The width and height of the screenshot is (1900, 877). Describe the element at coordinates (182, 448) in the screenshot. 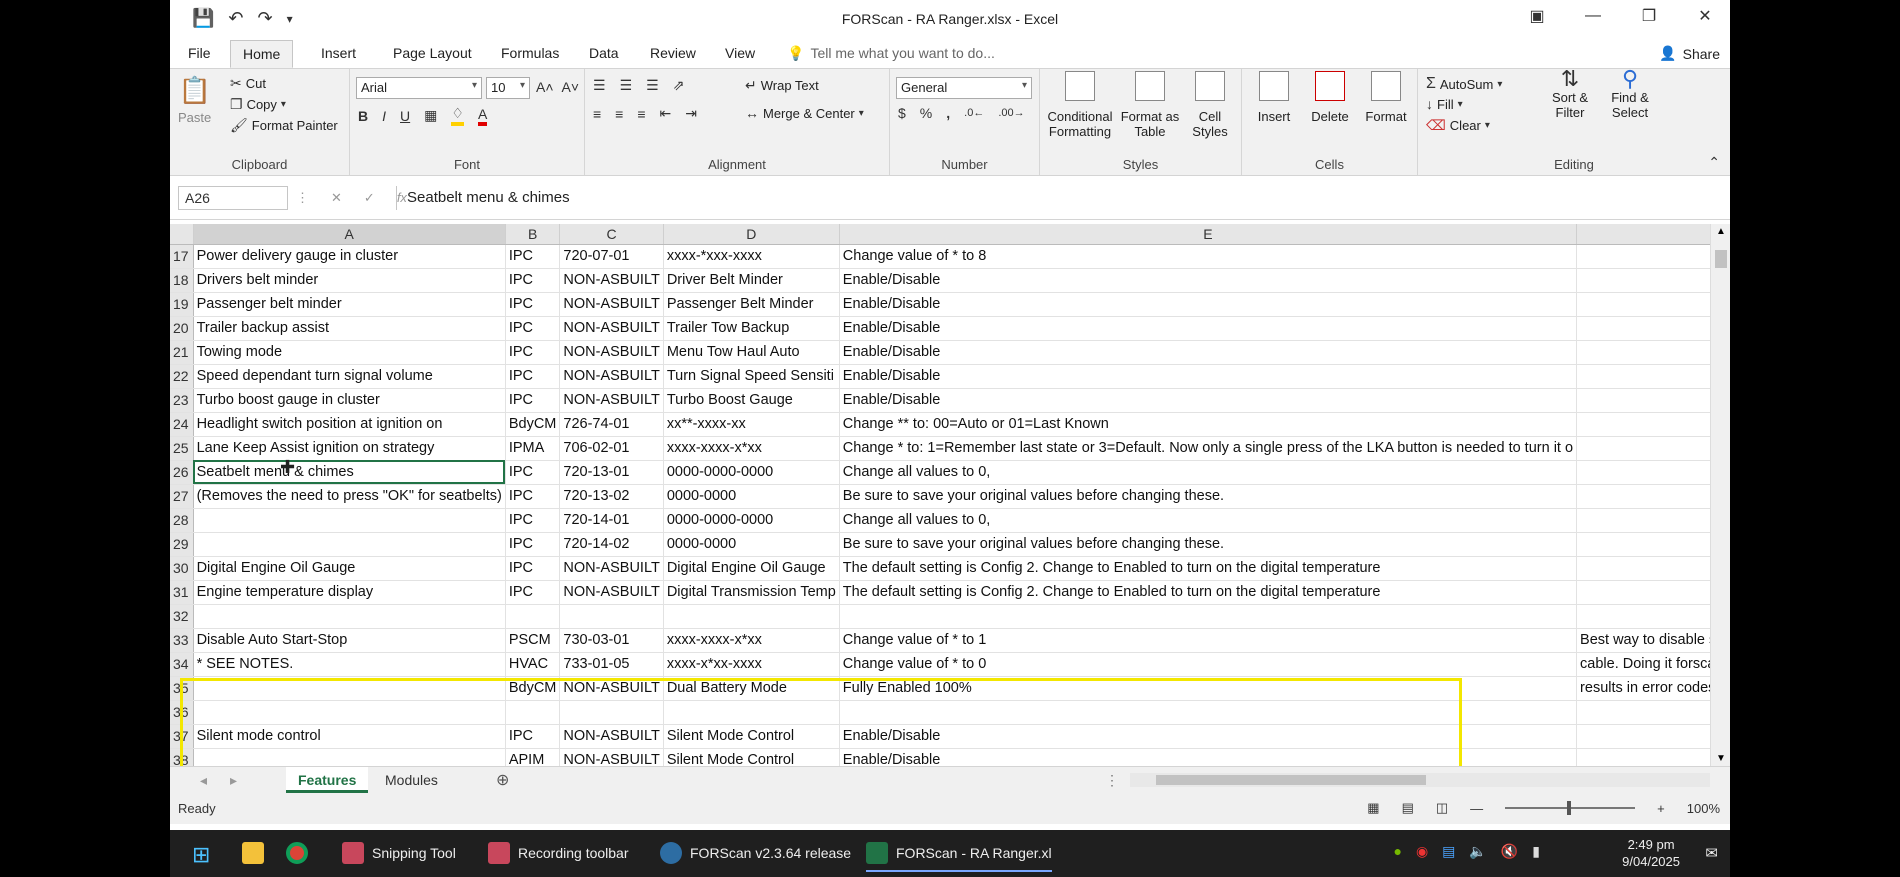

I see `row-header: 25` at that location.